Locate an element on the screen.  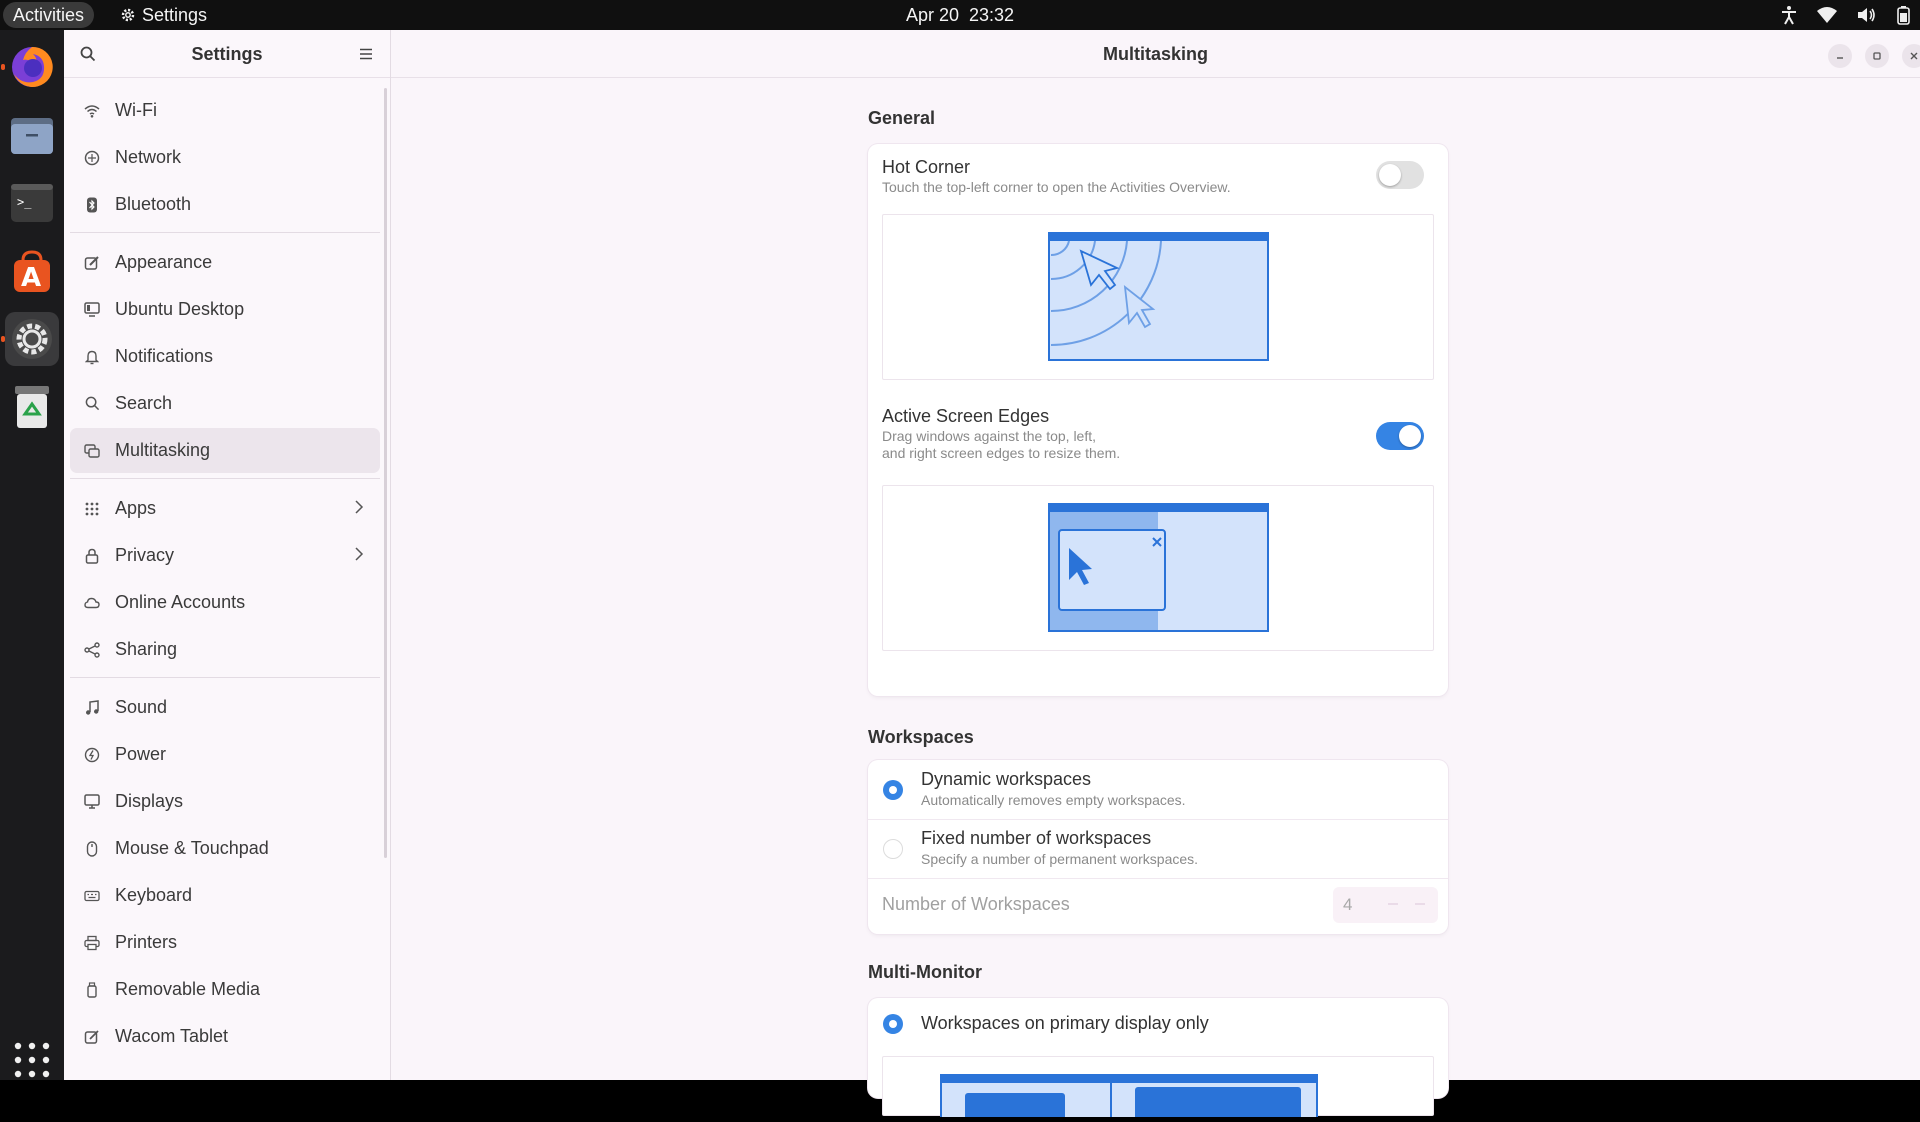
dock-trash is located at coordinates (32, 407).